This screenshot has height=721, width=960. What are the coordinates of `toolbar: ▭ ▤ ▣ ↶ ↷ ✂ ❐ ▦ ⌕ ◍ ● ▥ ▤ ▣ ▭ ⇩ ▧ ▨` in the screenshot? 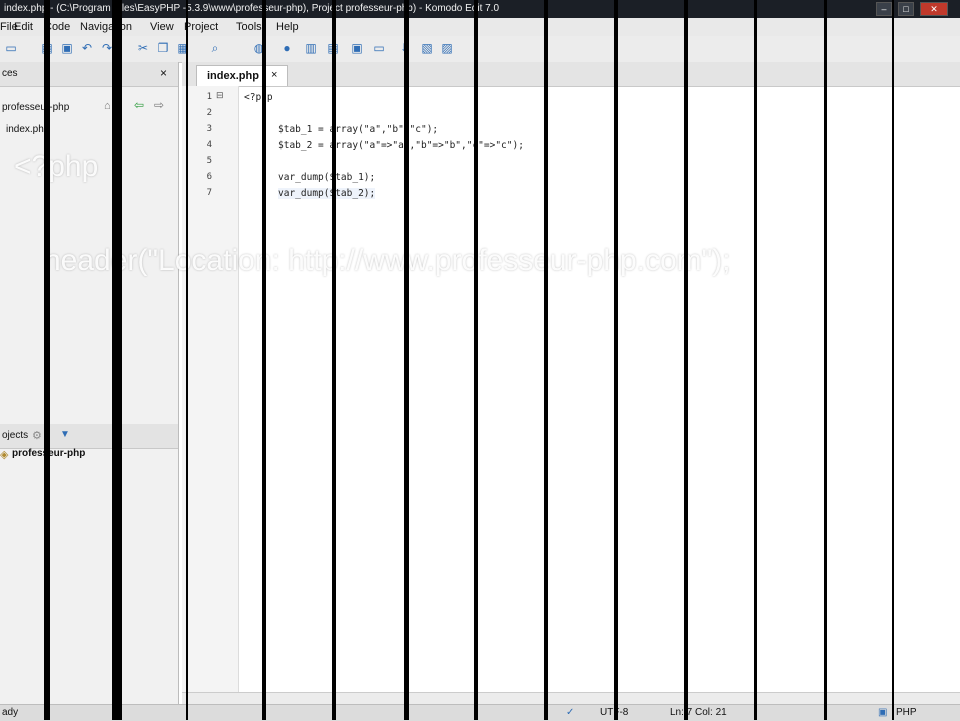 It's located at (480, 49).